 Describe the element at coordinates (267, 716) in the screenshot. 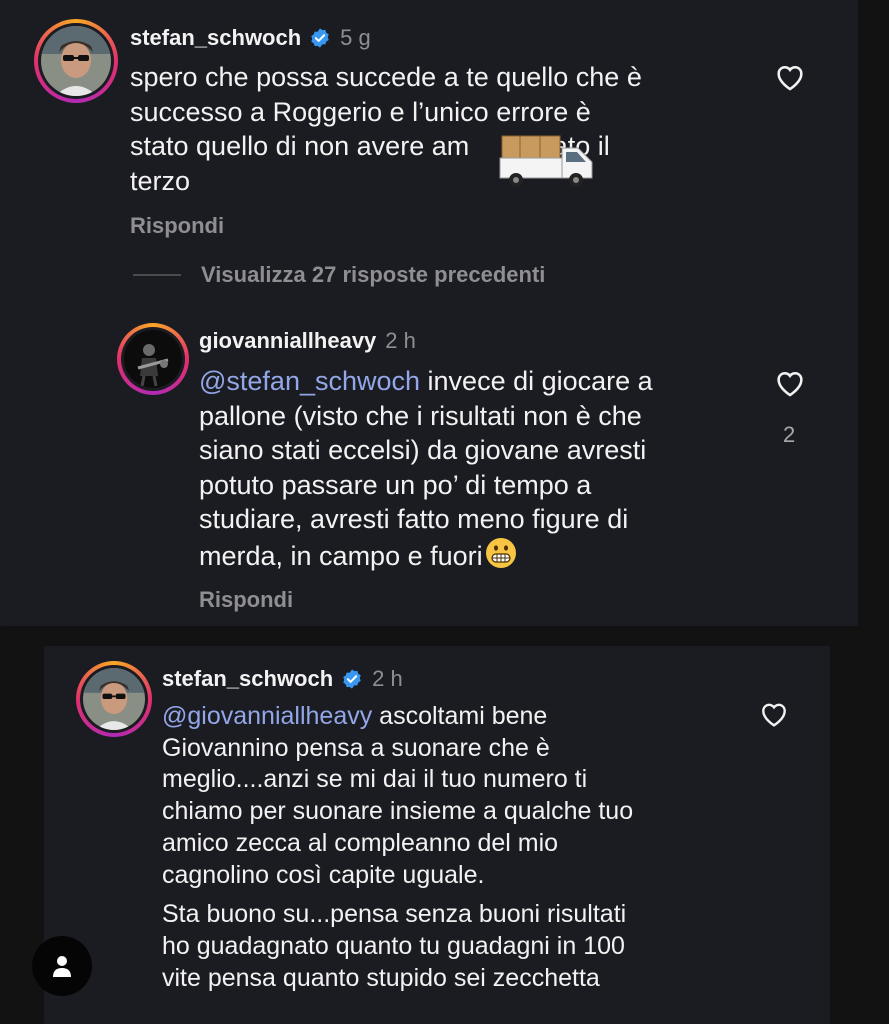

I see `mention-link: @giovanniallheavy` at that location.